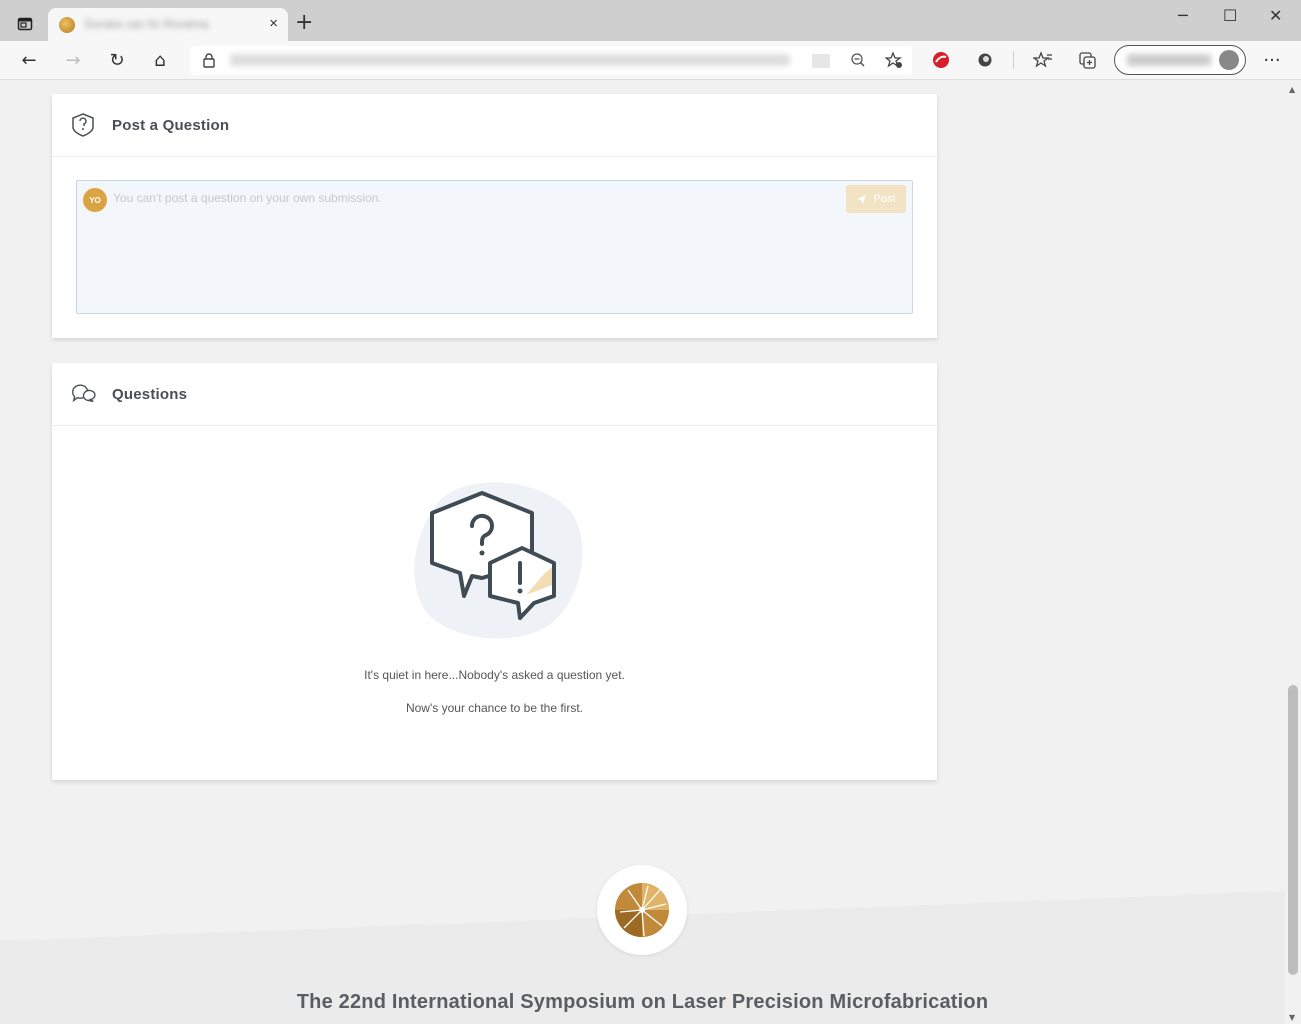 The height and width of the screenshot is (1024, 1301). I want to click on post-question-title: Post a Question, so click(171, 125).